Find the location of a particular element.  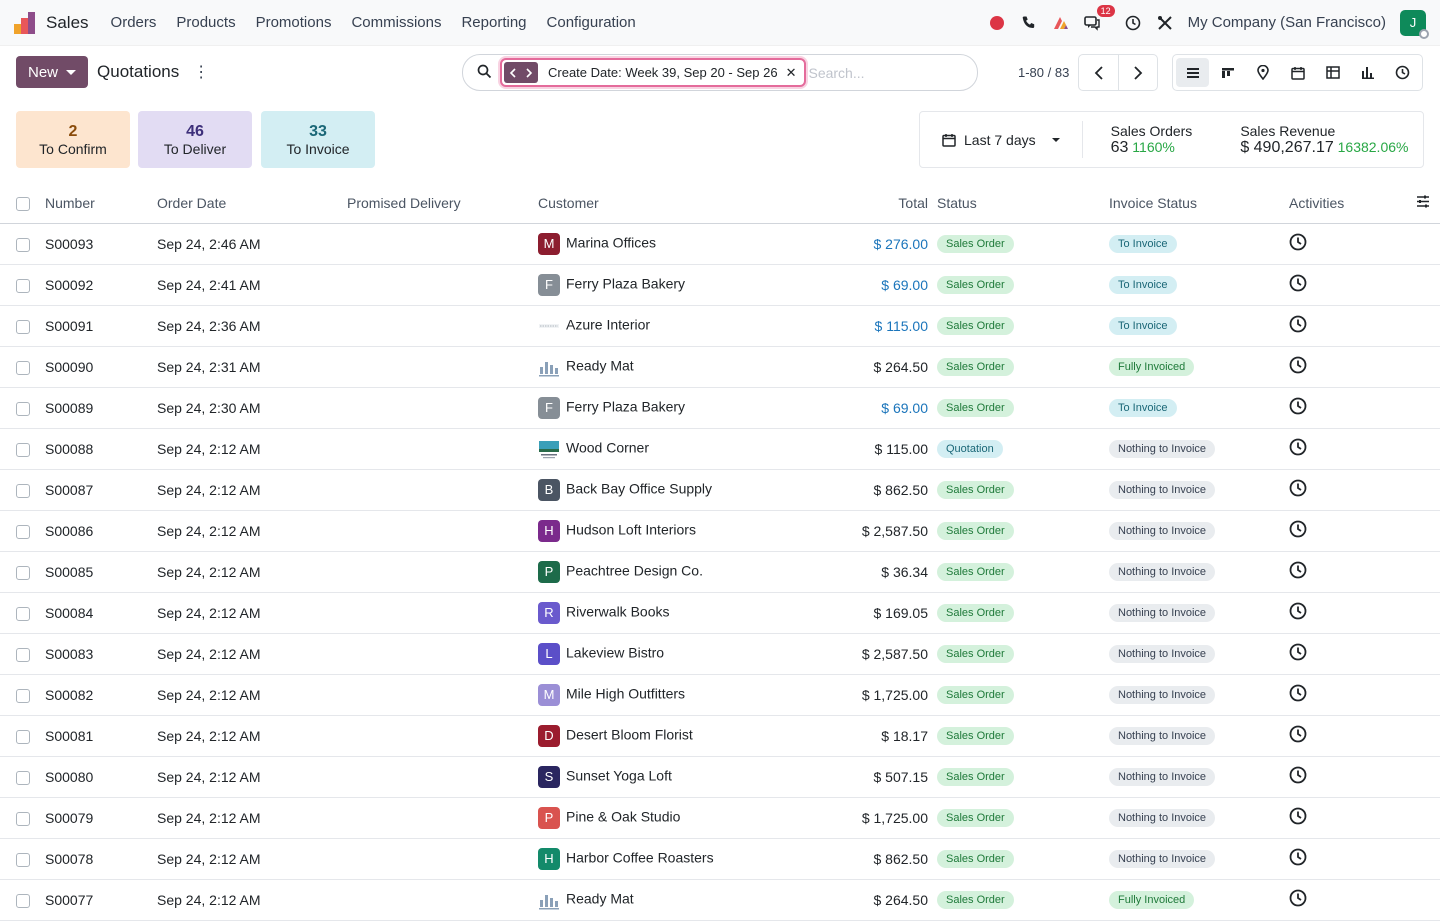

column-invoice-status: Invoice Status is located at coordinates (1199, 203).